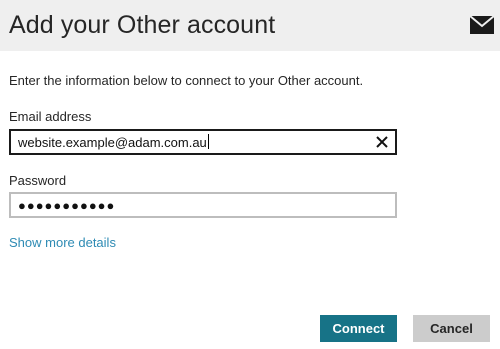 This screenshot has width=500, height=349. What do you see at coordinates (66, 205) in the screenshot?
I see `password-value: ●●●●●●●●●●●` at bounding box center [66, 205].